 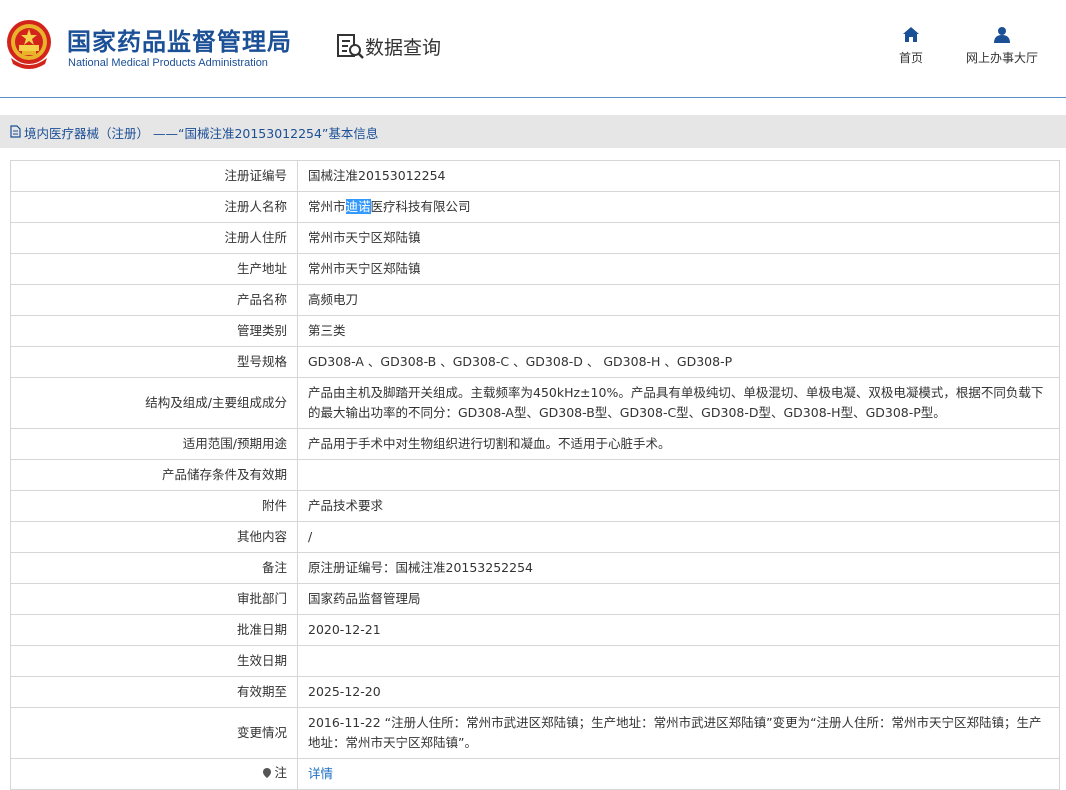 What do you see at coordinates (154, 475) in the screenshot?
I see `row-label: 产品储存条件及有效期` at bounding box center [154, 475].